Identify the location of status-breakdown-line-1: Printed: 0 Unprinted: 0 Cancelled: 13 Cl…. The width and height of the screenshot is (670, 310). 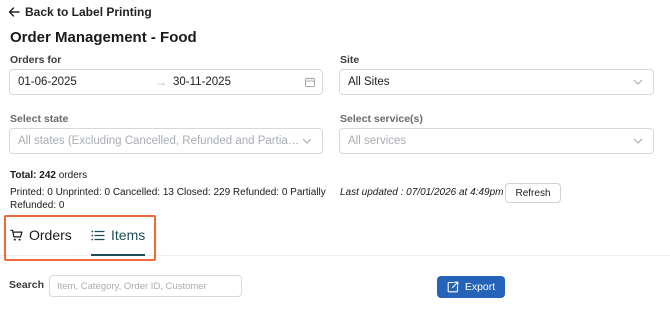
(168, 192).